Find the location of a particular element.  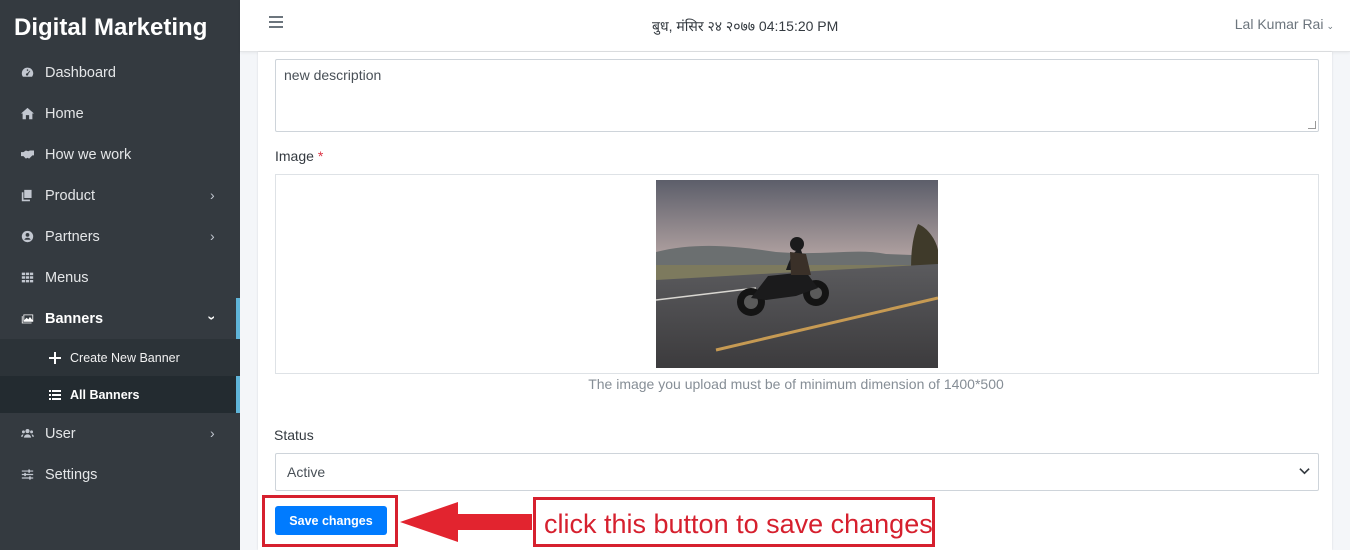

status-selected-value: Active is located at coordinates (306, 472).